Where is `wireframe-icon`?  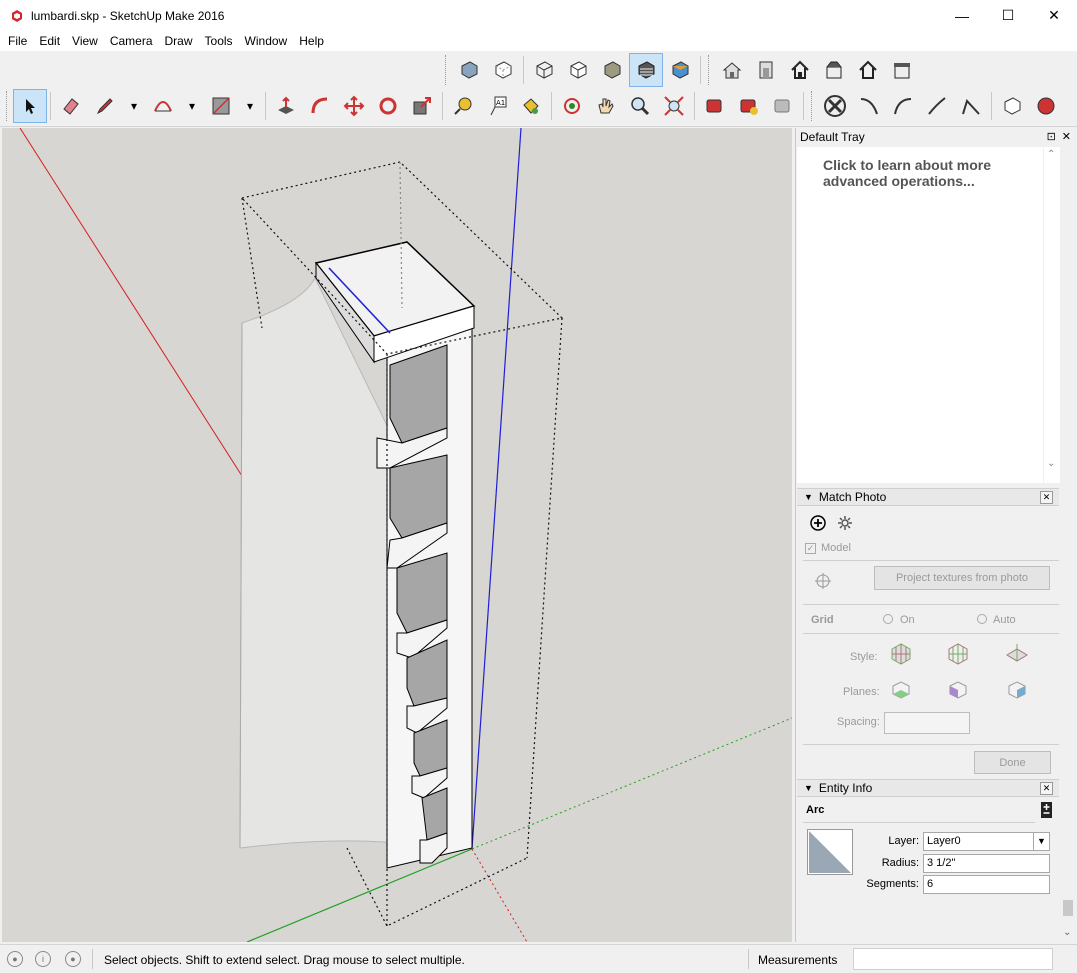
wireframe-icon is located at coordinates (544, 70).